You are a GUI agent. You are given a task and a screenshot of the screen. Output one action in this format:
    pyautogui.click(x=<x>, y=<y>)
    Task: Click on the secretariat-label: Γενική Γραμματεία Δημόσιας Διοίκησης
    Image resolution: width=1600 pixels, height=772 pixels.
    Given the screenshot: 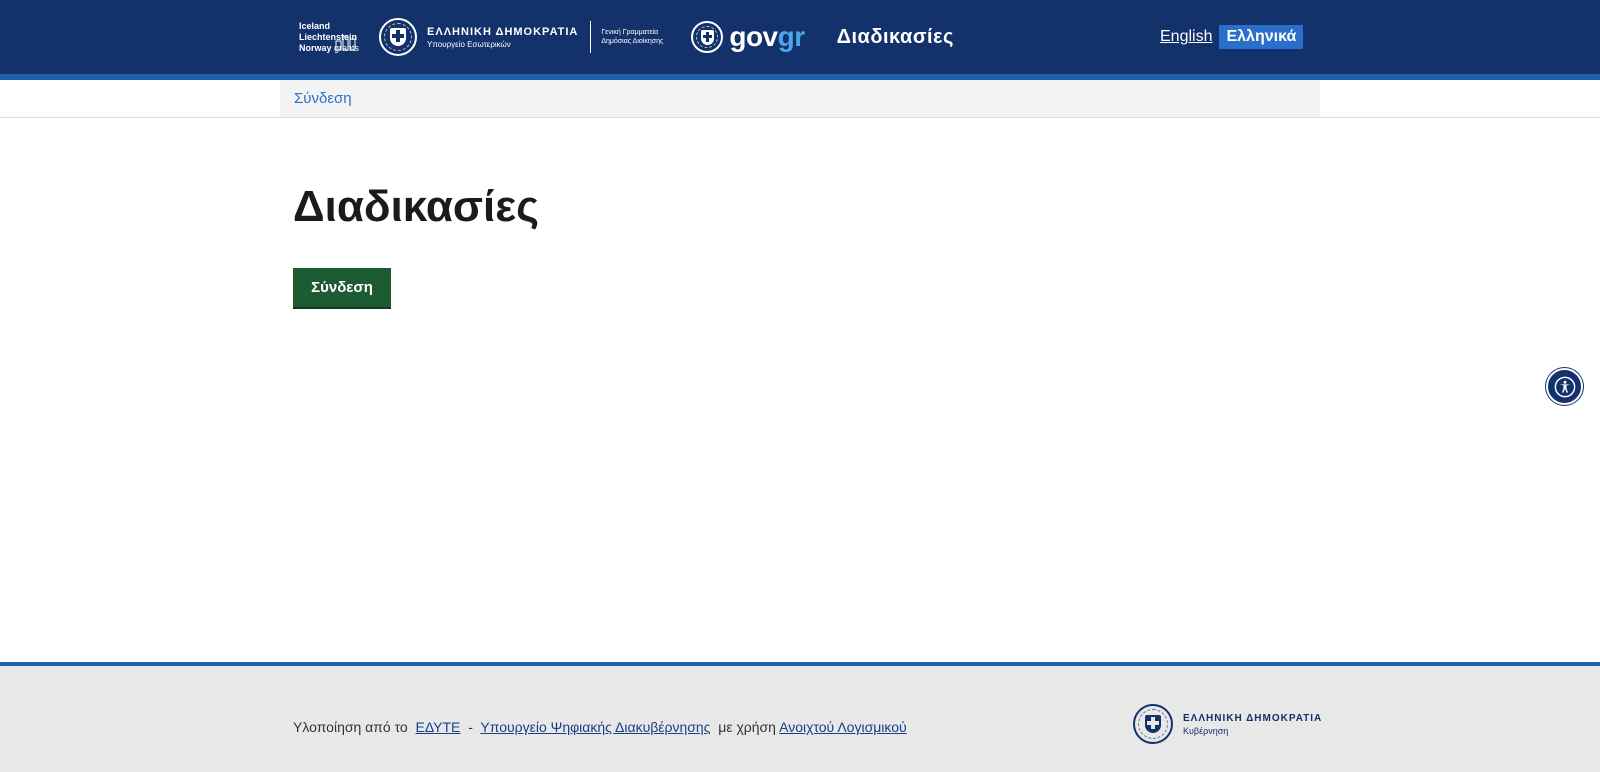 What is the action you would take?
    pyautogui.click(x=632, y=37)
    